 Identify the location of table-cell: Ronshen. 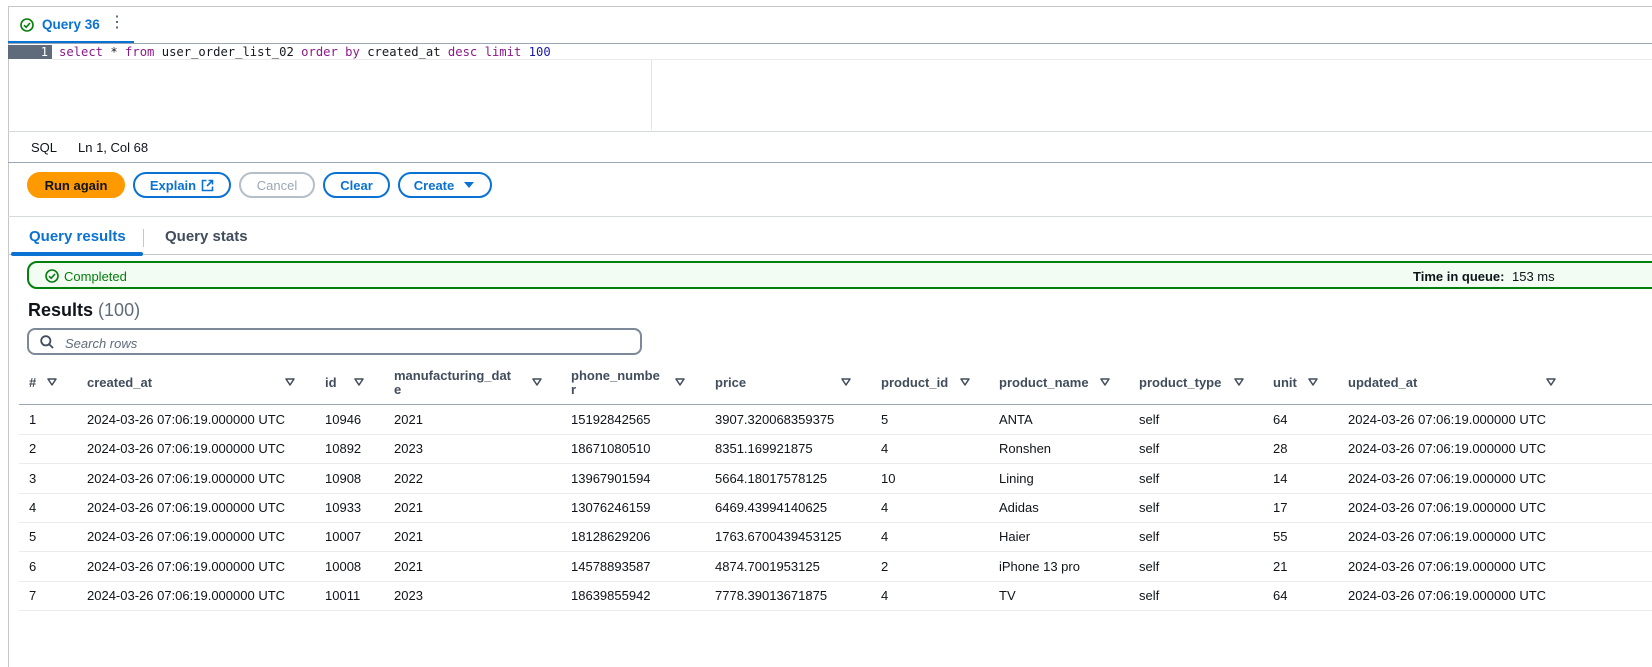
(1025, 449).